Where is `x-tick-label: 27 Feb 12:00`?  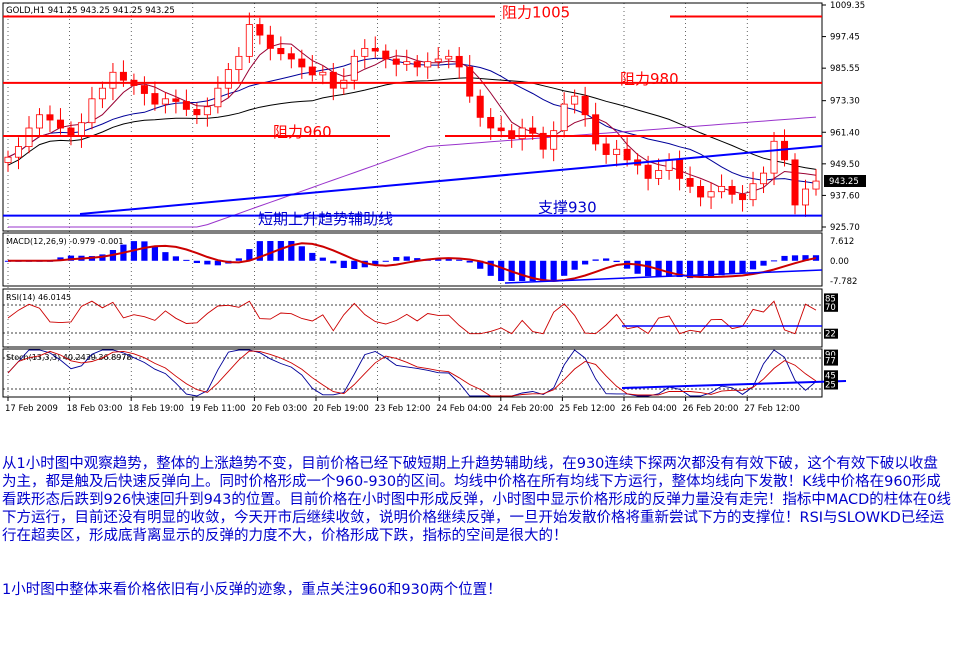 x-tick-label: 27 Feb 12:00 is located at coordinates (772, 409).